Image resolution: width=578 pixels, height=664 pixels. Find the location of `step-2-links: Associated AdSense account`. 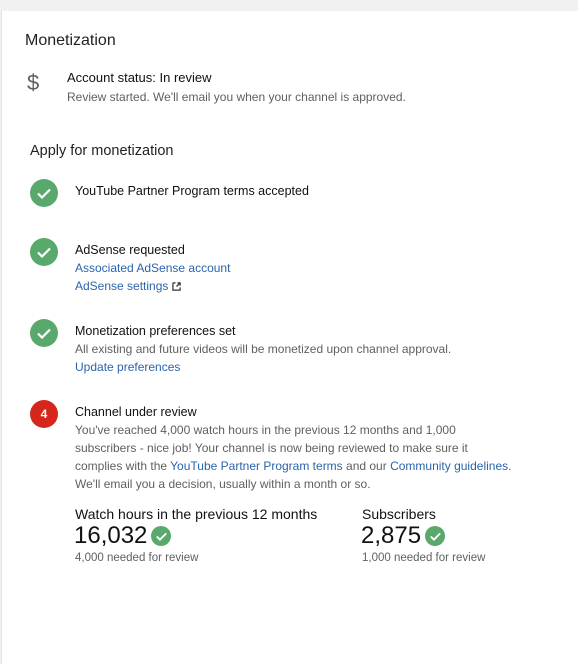

step-2-links: Associated AdSense account is located at coordinates (152, 268).